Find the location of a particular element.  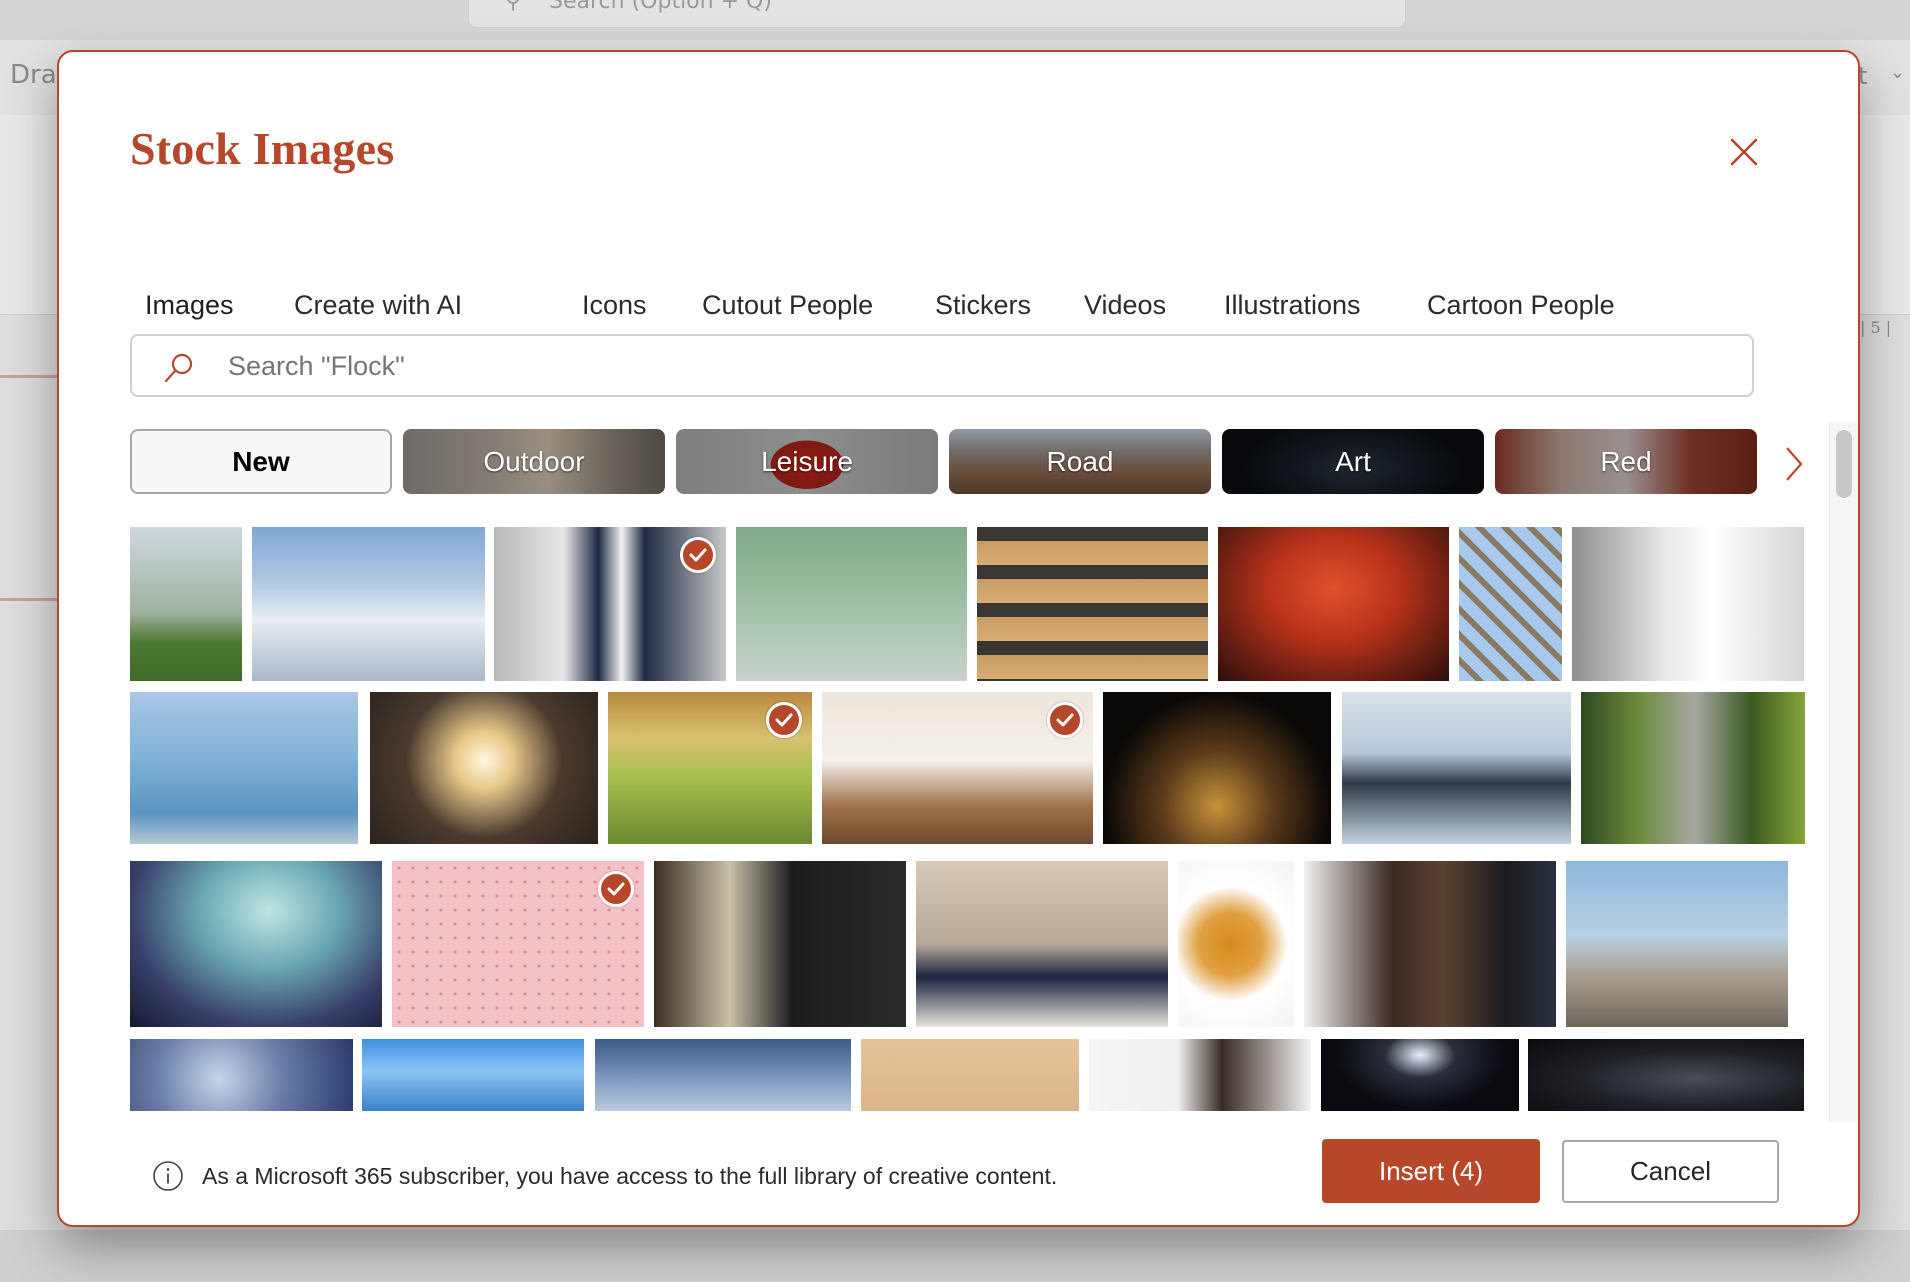

chip-label: Red is located at coordinates (1626, 461).